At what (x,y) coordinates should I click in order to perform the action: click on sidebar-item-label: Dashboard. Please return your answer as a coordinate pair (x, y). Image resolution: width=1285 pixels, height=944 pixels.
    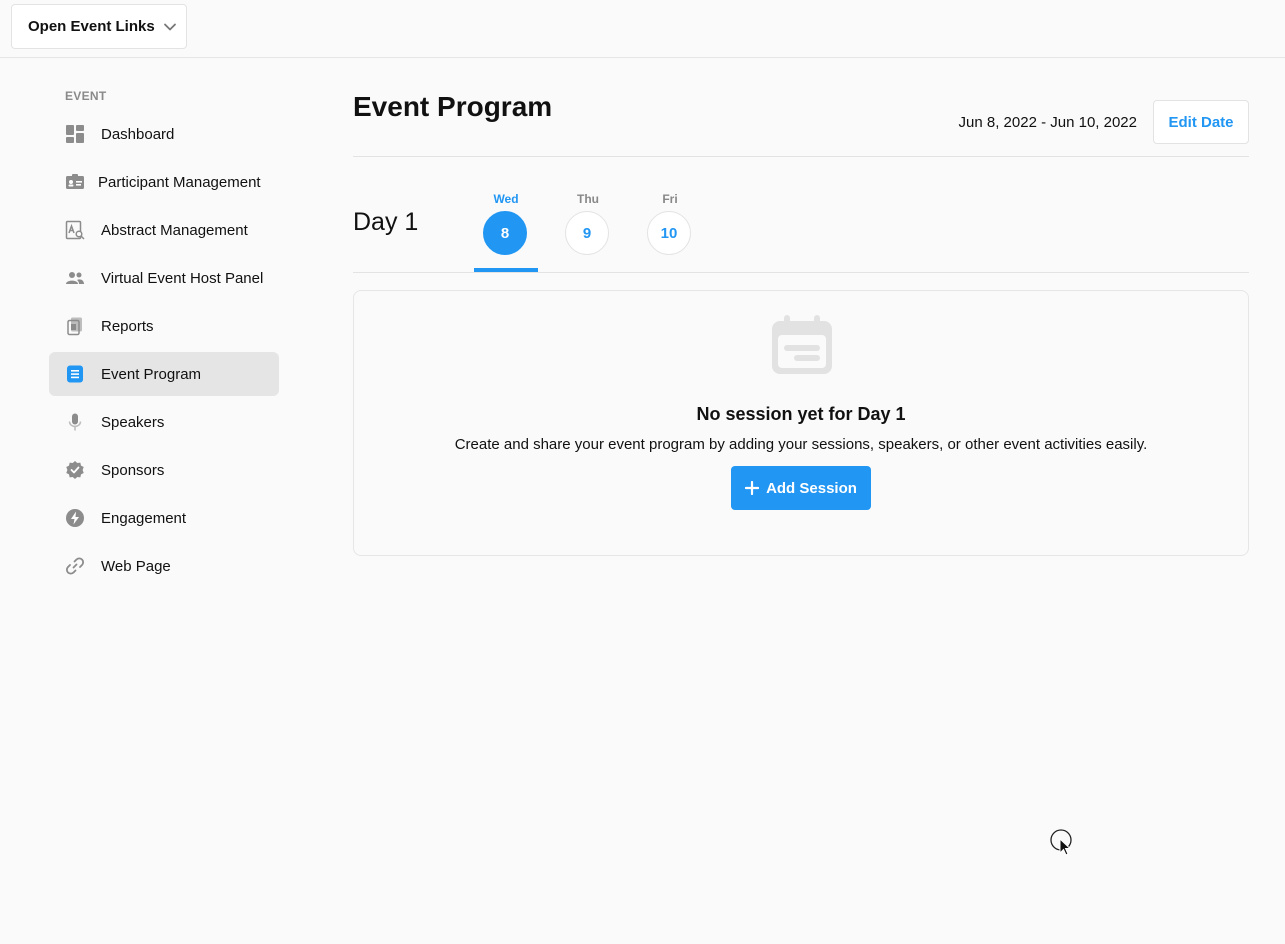
    Looking at the image, I should click on (138, 134).